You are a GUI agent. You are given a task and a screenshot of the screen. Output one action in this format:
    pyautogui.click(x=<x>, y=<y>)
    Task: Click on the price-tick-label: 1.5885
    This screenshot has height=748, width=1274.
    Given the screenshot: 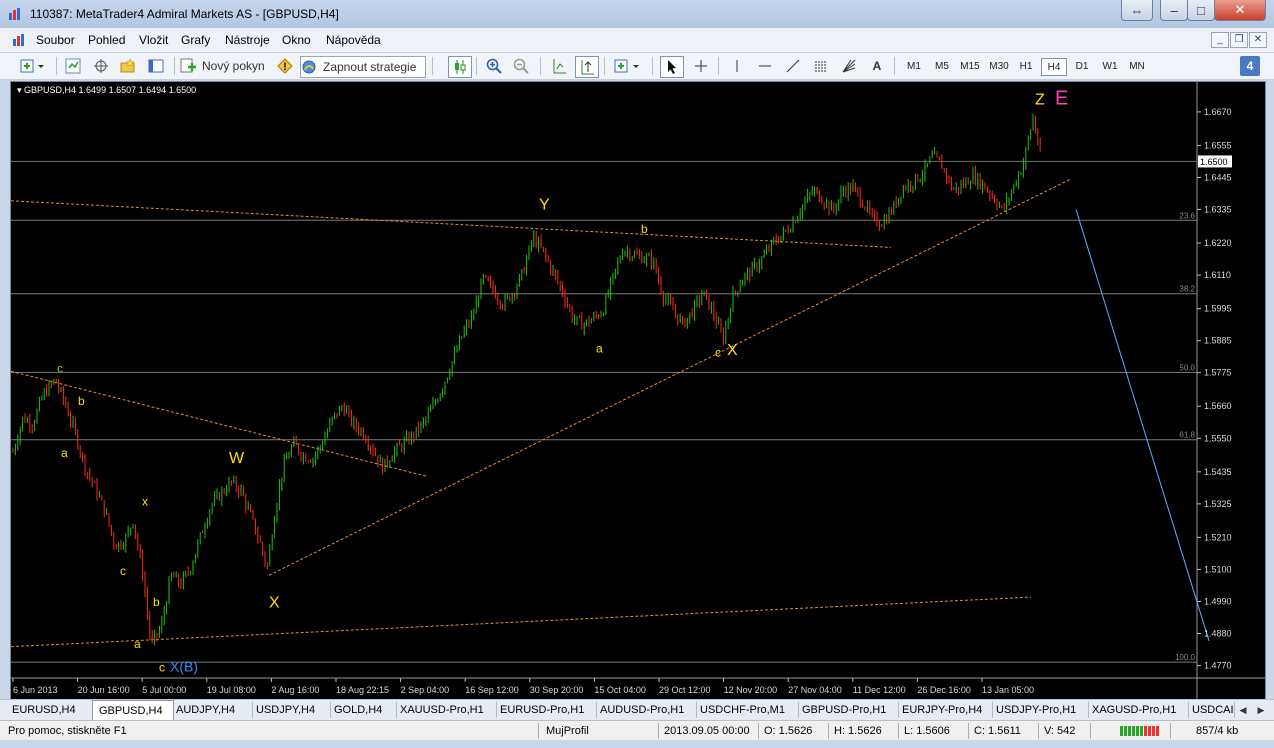 What is the action you would take?
    pyautogui.click(x=1218, y=341)
    